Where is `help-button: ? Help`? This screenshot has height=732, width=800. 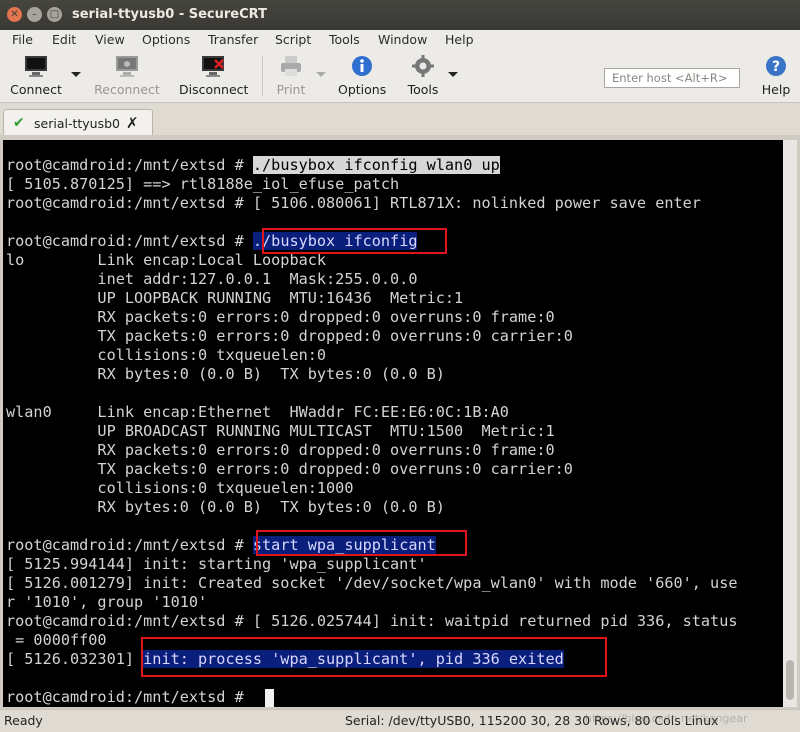 help-button: ? Help is located at coordinates (776, 75).